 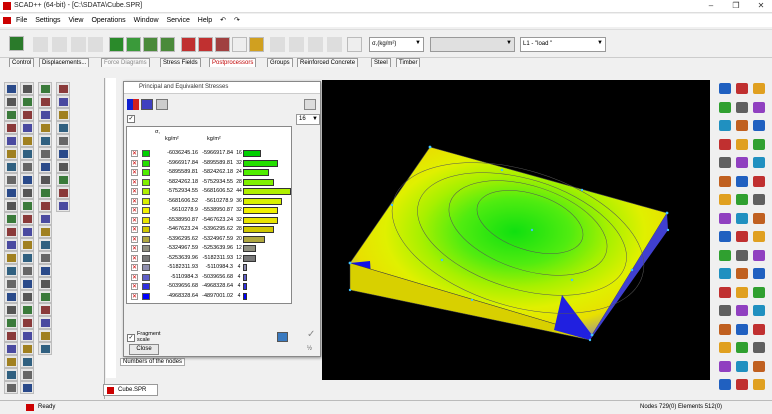 I want to click on menu-file: File, so click(x=21, y=20).